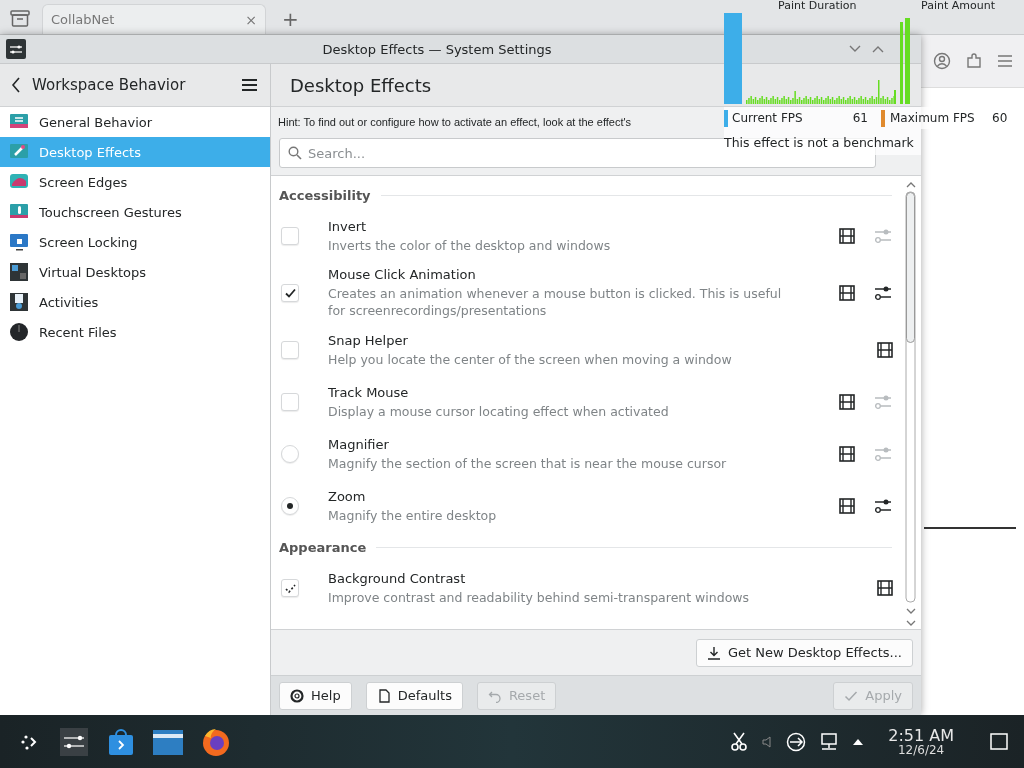 This screenshot has width=1024, height=768. What do you see at coordinates (325, 195) in the screenshot?
I see `section-heading: Accessibility` at bounding box center [325, 195].